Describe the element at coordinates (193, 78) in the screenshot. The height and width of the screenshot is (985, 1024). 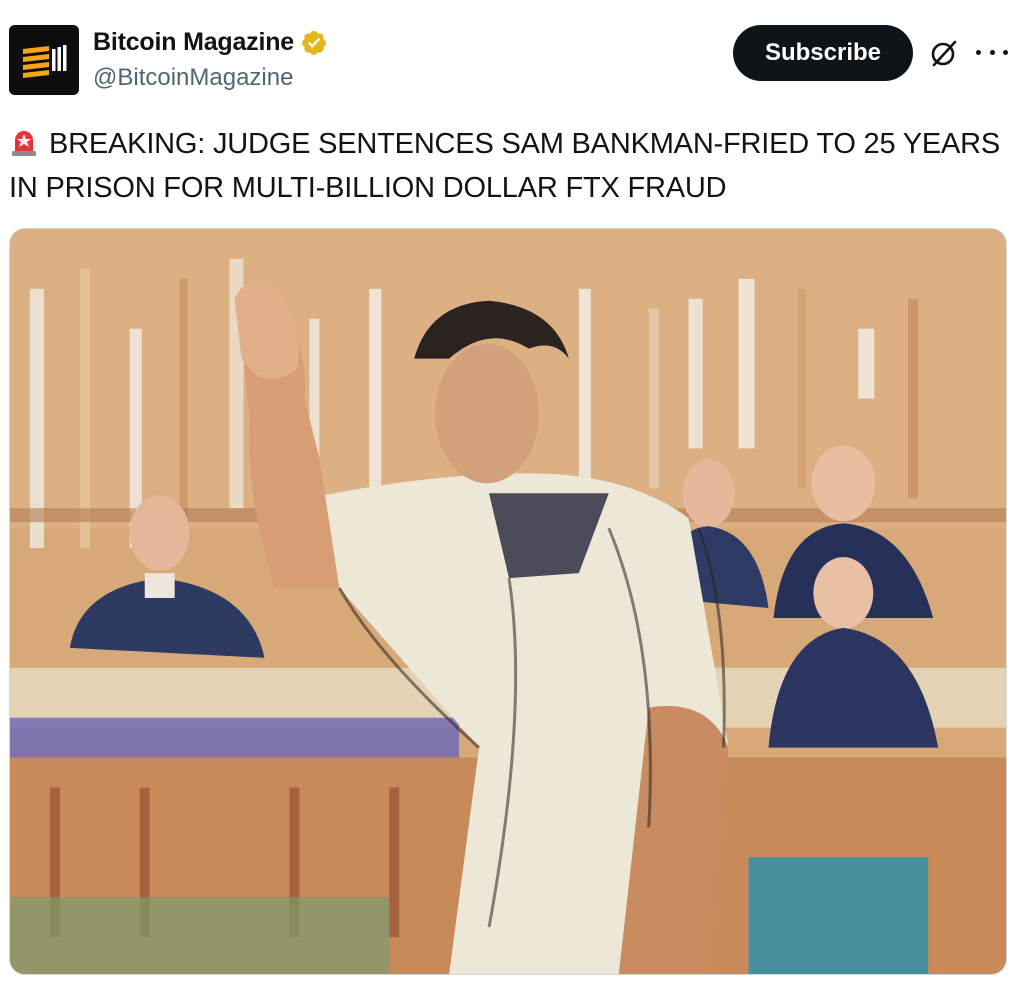
I see `account-handle: @BitcoinMagazine` at that location.